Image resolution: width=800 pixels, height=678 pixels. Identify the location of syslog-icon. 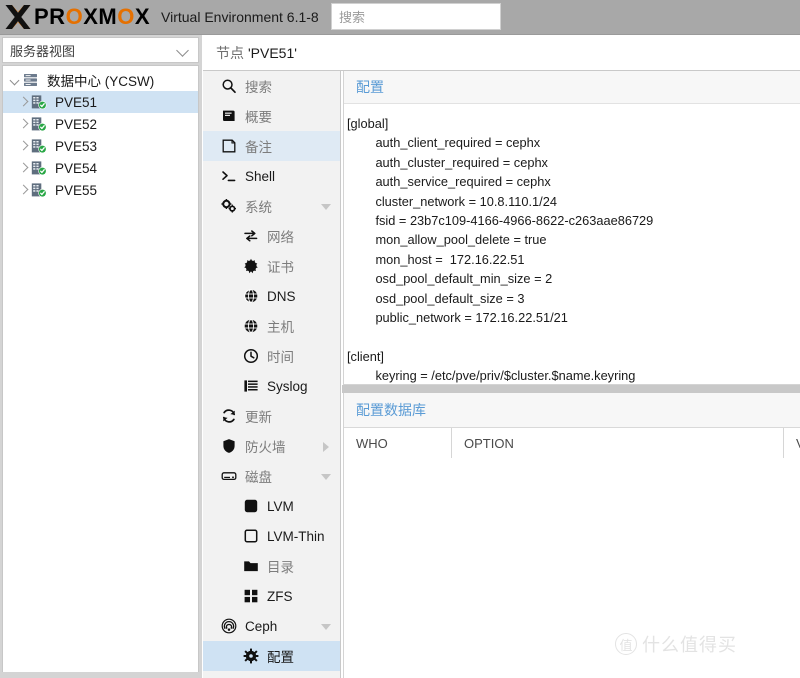
(250, 386).